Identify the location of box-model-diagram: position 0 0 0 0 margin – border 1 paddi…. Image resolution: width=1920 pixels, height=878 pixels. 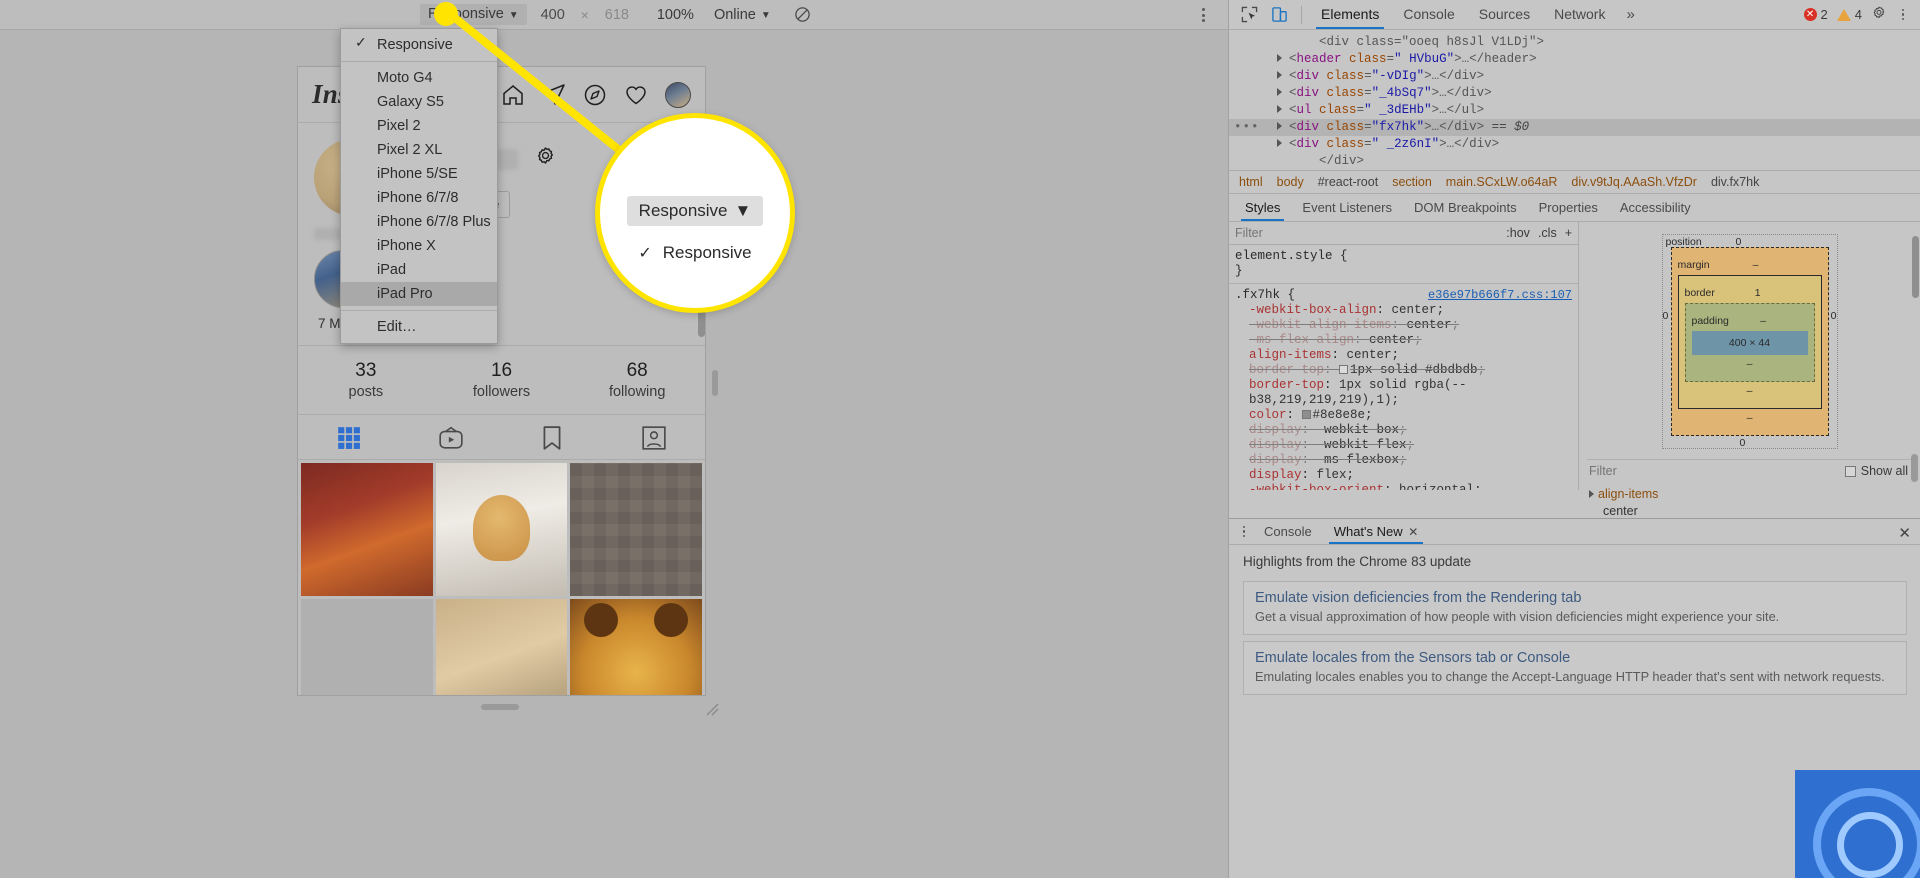
(1749, 341).